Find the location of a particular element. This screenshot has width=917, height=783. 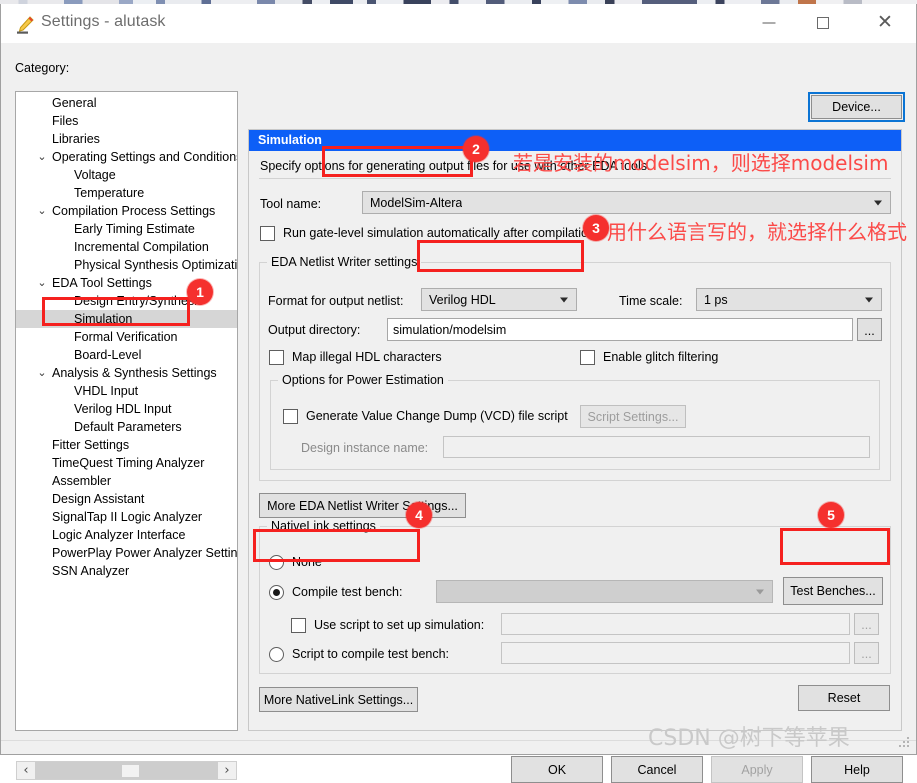

use-script-setup-checkbox is located at coordinates (298, 625).